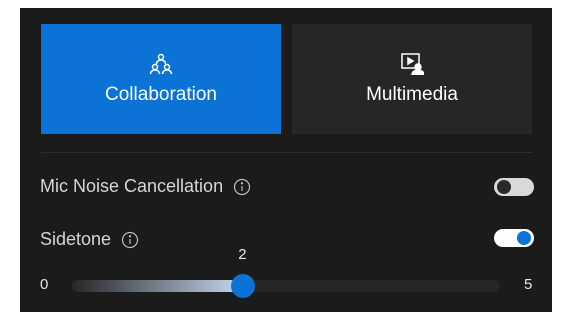 Image resolution: width=562 pixels, height=312 pixels. I want to click on sidetone-label: Sidetone, so click(76, 239).